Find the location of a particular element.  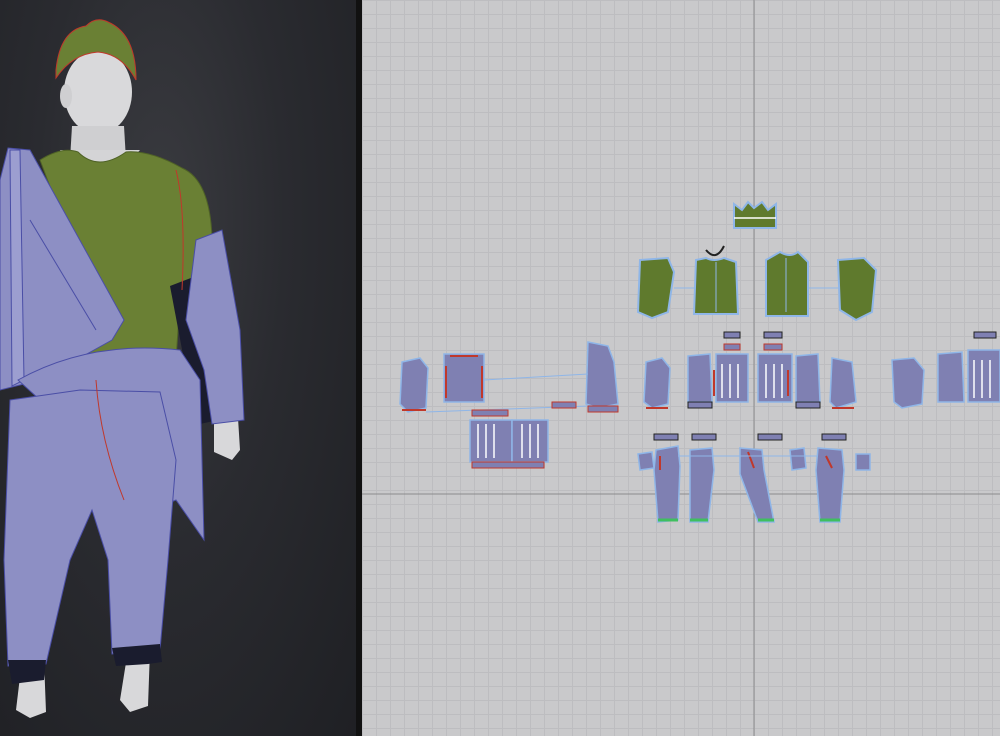

pattern-shirt-sleeve-right is located at coordinates (857, 289).